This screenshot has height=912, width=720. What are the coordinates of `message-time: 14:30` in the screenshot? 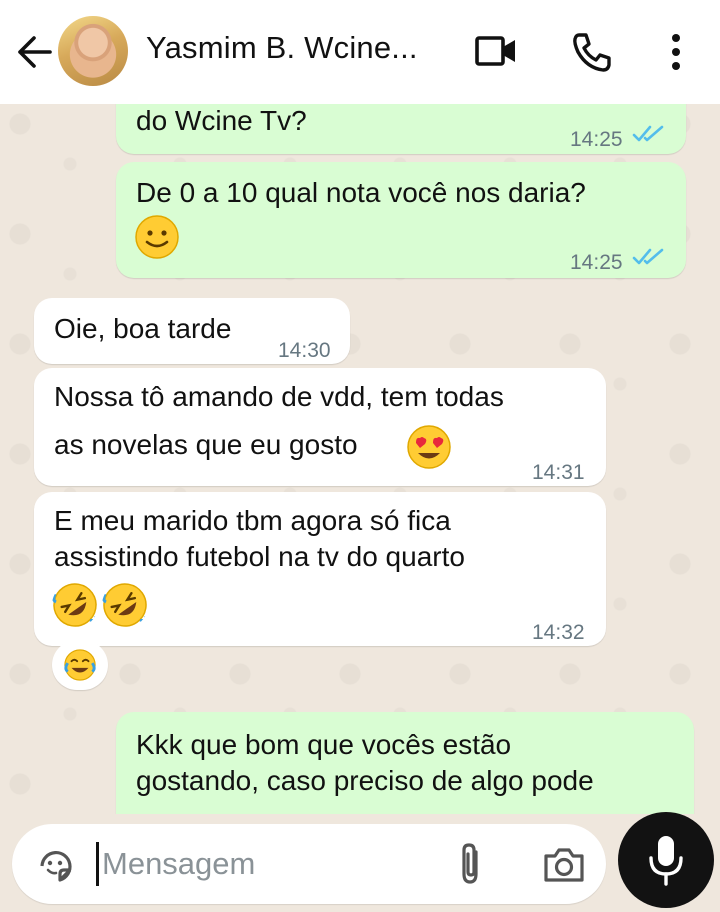 It's located at (304, 350).